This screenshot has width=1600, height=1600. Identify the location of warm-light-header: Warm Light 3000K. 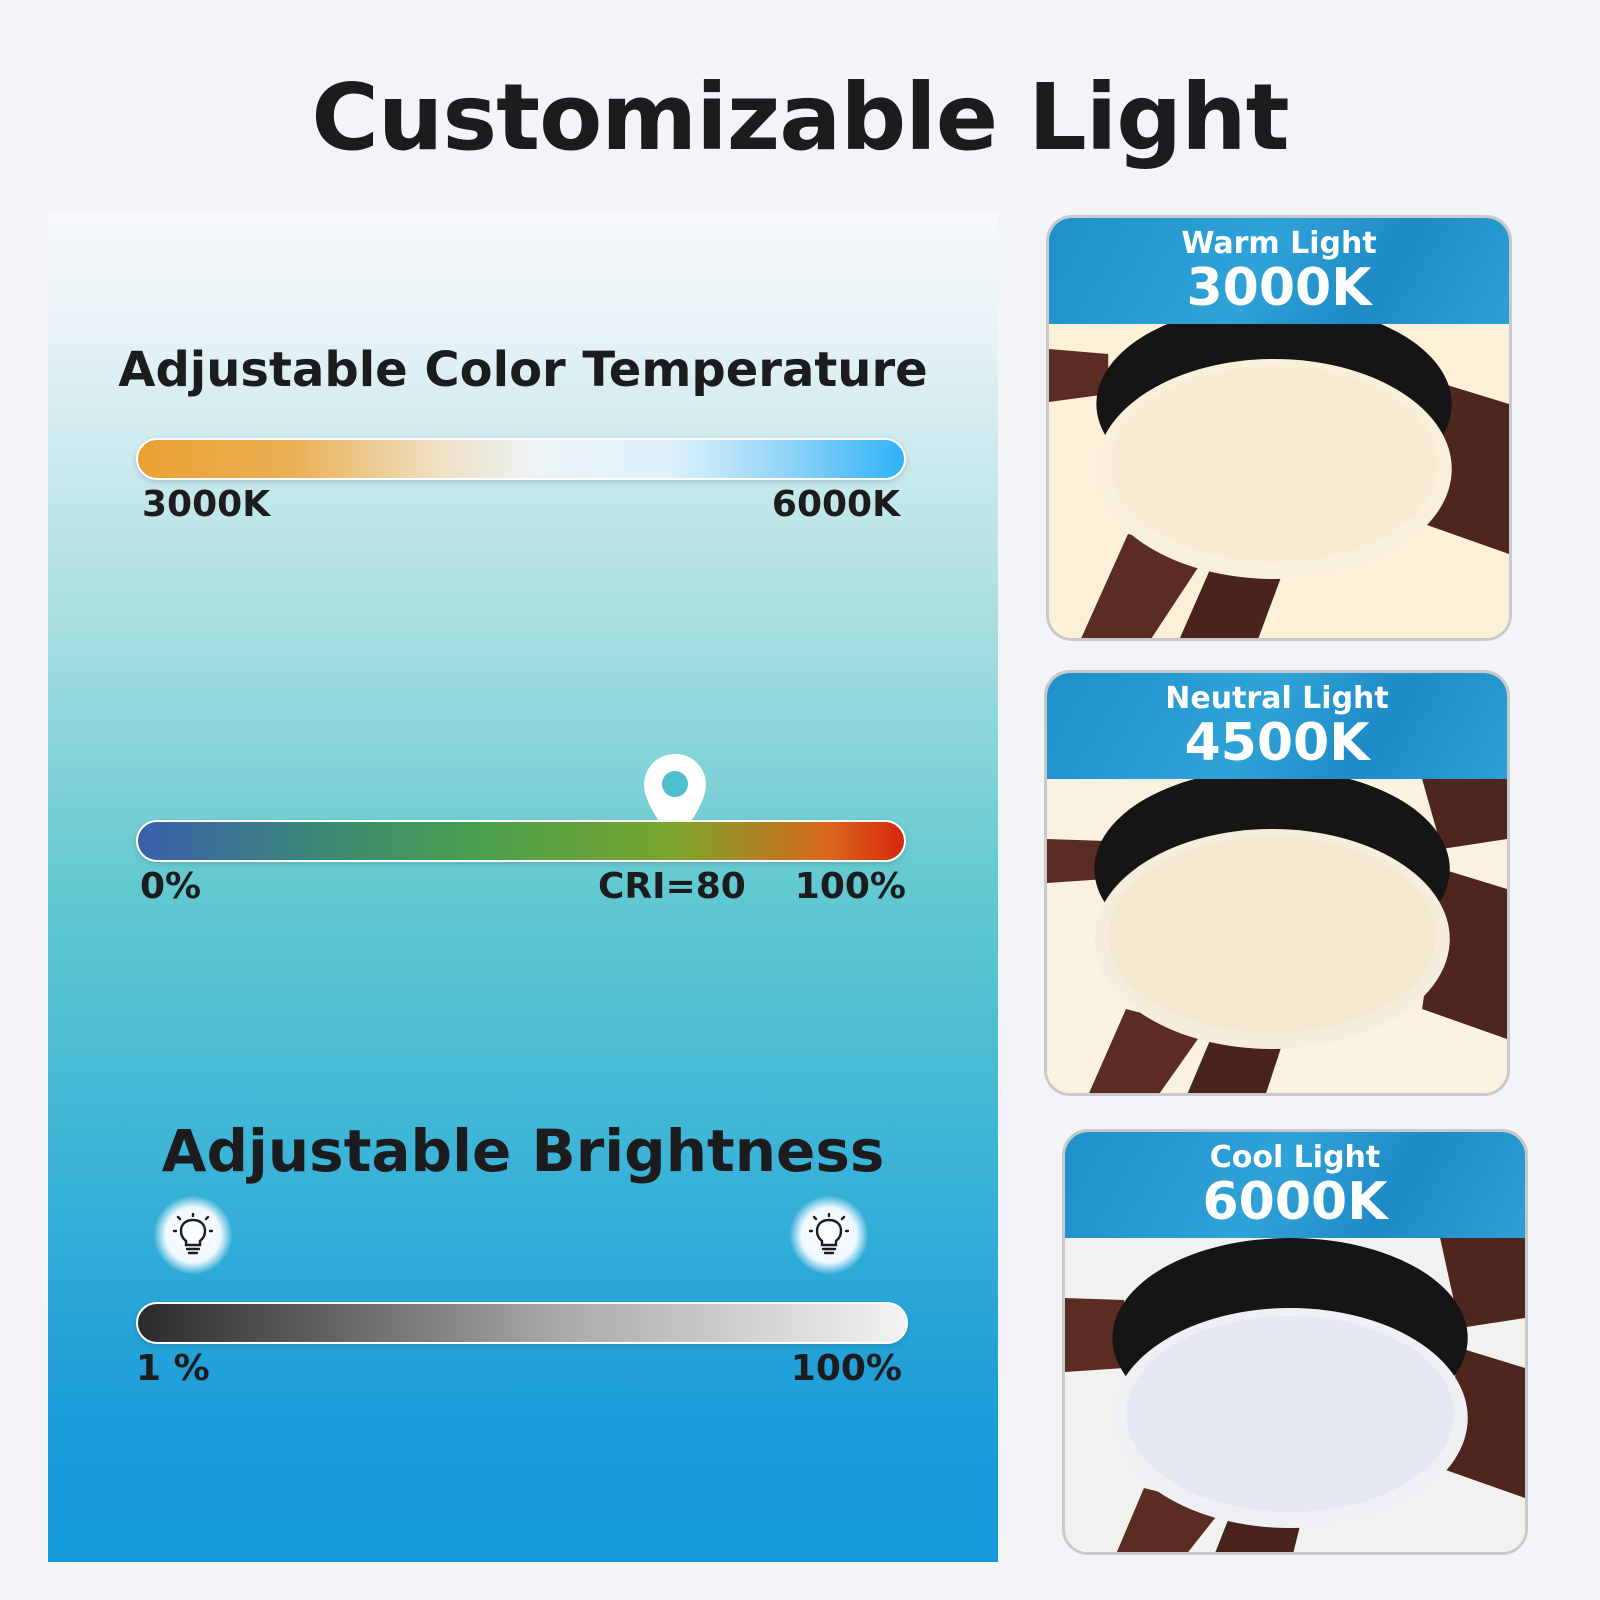
(1279, 271).